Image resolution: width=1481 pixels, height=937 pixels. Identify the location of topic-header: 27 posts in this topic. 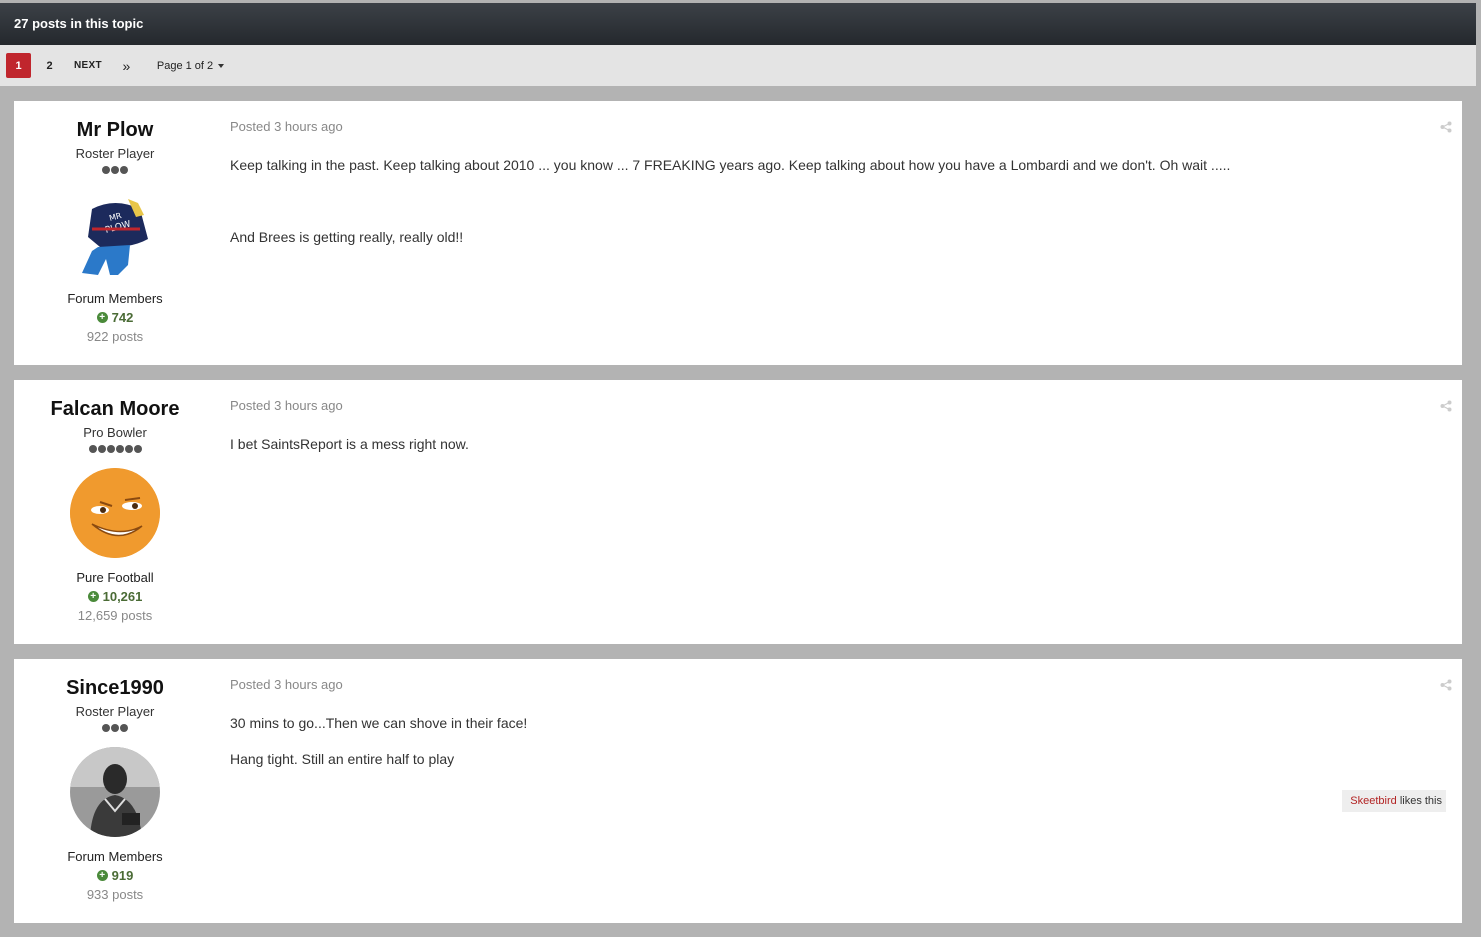
(738, 24).